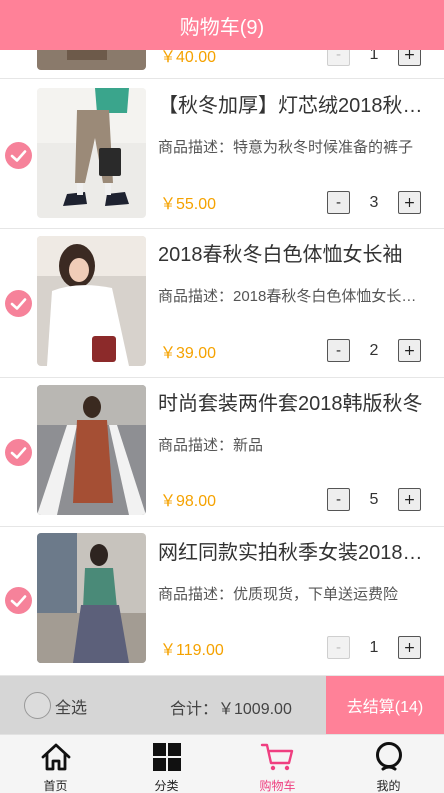 This screenshot has width=444, height=793. I want to click on page-title: 购物车(9), so click(222, 27).